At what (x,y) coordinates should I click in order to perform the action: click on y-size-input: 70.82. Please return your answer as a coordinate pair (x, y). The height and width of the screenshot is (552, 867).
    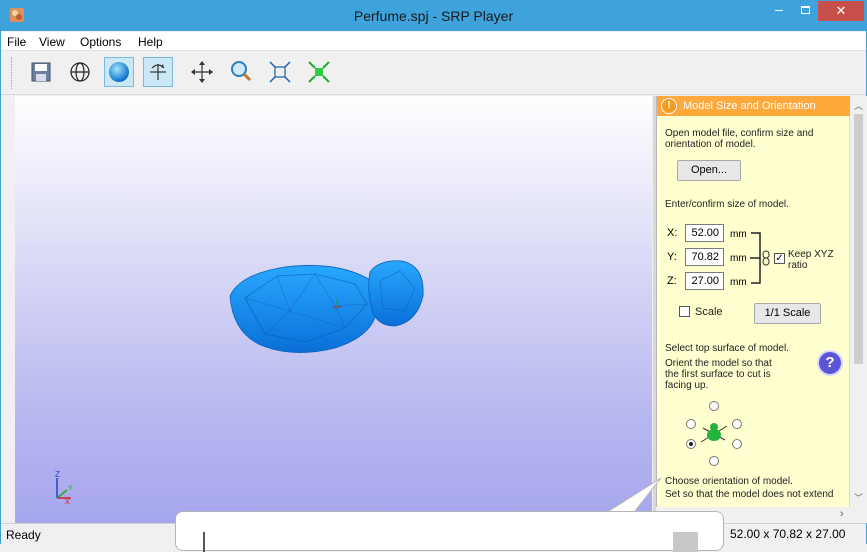
    Looking at the image, I should click on (704, 257).